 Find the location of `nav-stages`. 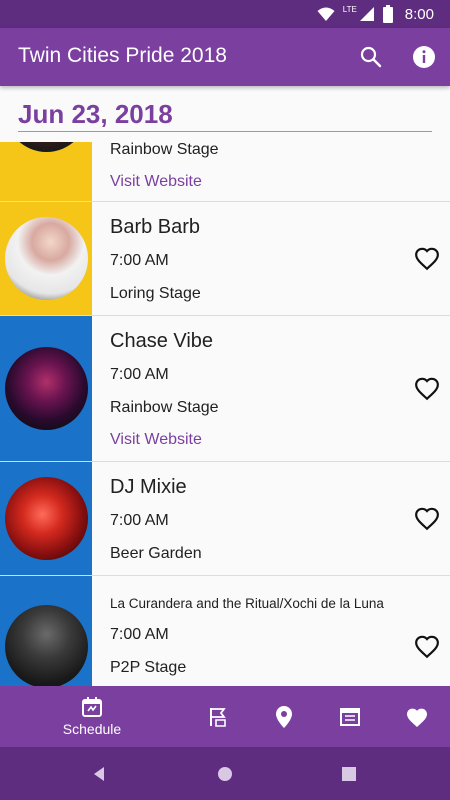

nav-stages is located at coordinates (218, 716).